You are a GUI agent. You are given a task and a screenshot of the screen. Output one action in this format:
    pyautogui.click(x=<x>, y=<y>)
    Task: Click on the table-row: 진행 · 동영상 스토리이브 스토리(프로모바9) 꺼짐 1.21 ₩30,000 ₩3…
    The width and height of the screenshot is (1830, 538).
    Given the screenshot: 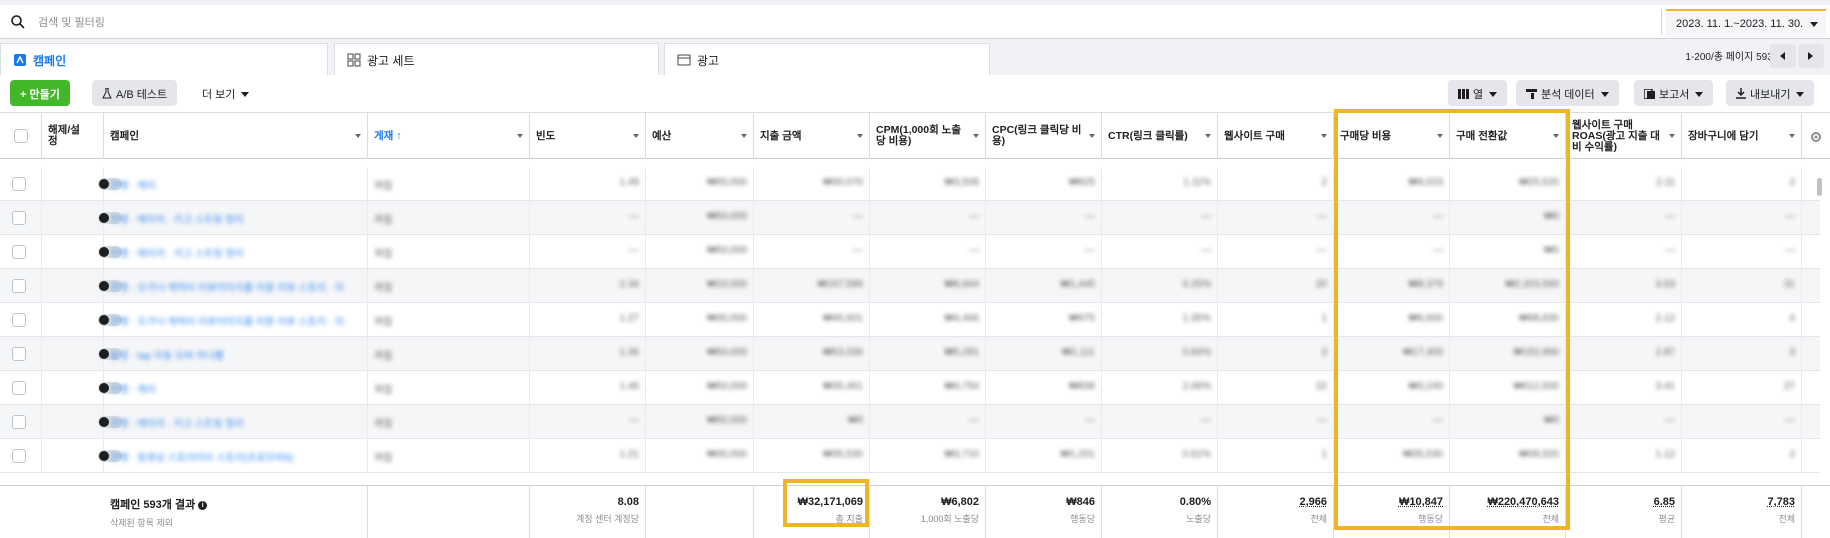 What is the action you would take?
    pyautogui.click(x=910, y=456)
    